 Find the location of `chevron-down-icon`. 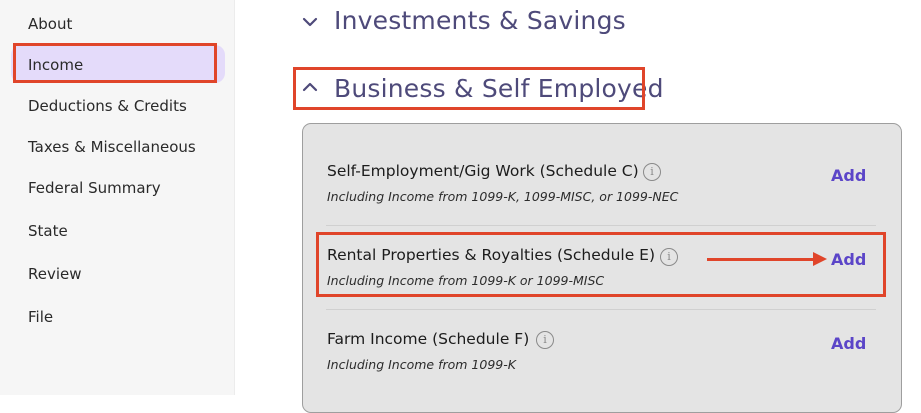

chevron-down-icon is located at coordinates (310, 22).